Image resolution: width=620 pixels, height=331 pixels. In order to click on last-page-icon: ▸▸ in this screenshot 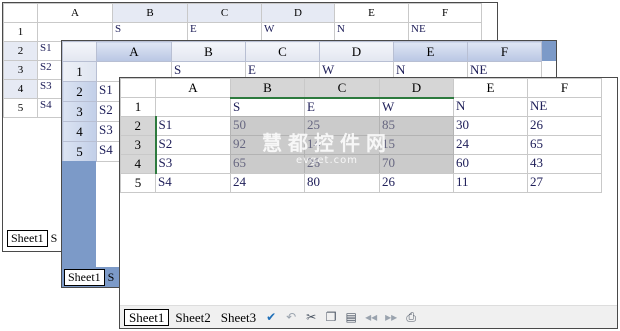, I will do `click(391, 317)`.